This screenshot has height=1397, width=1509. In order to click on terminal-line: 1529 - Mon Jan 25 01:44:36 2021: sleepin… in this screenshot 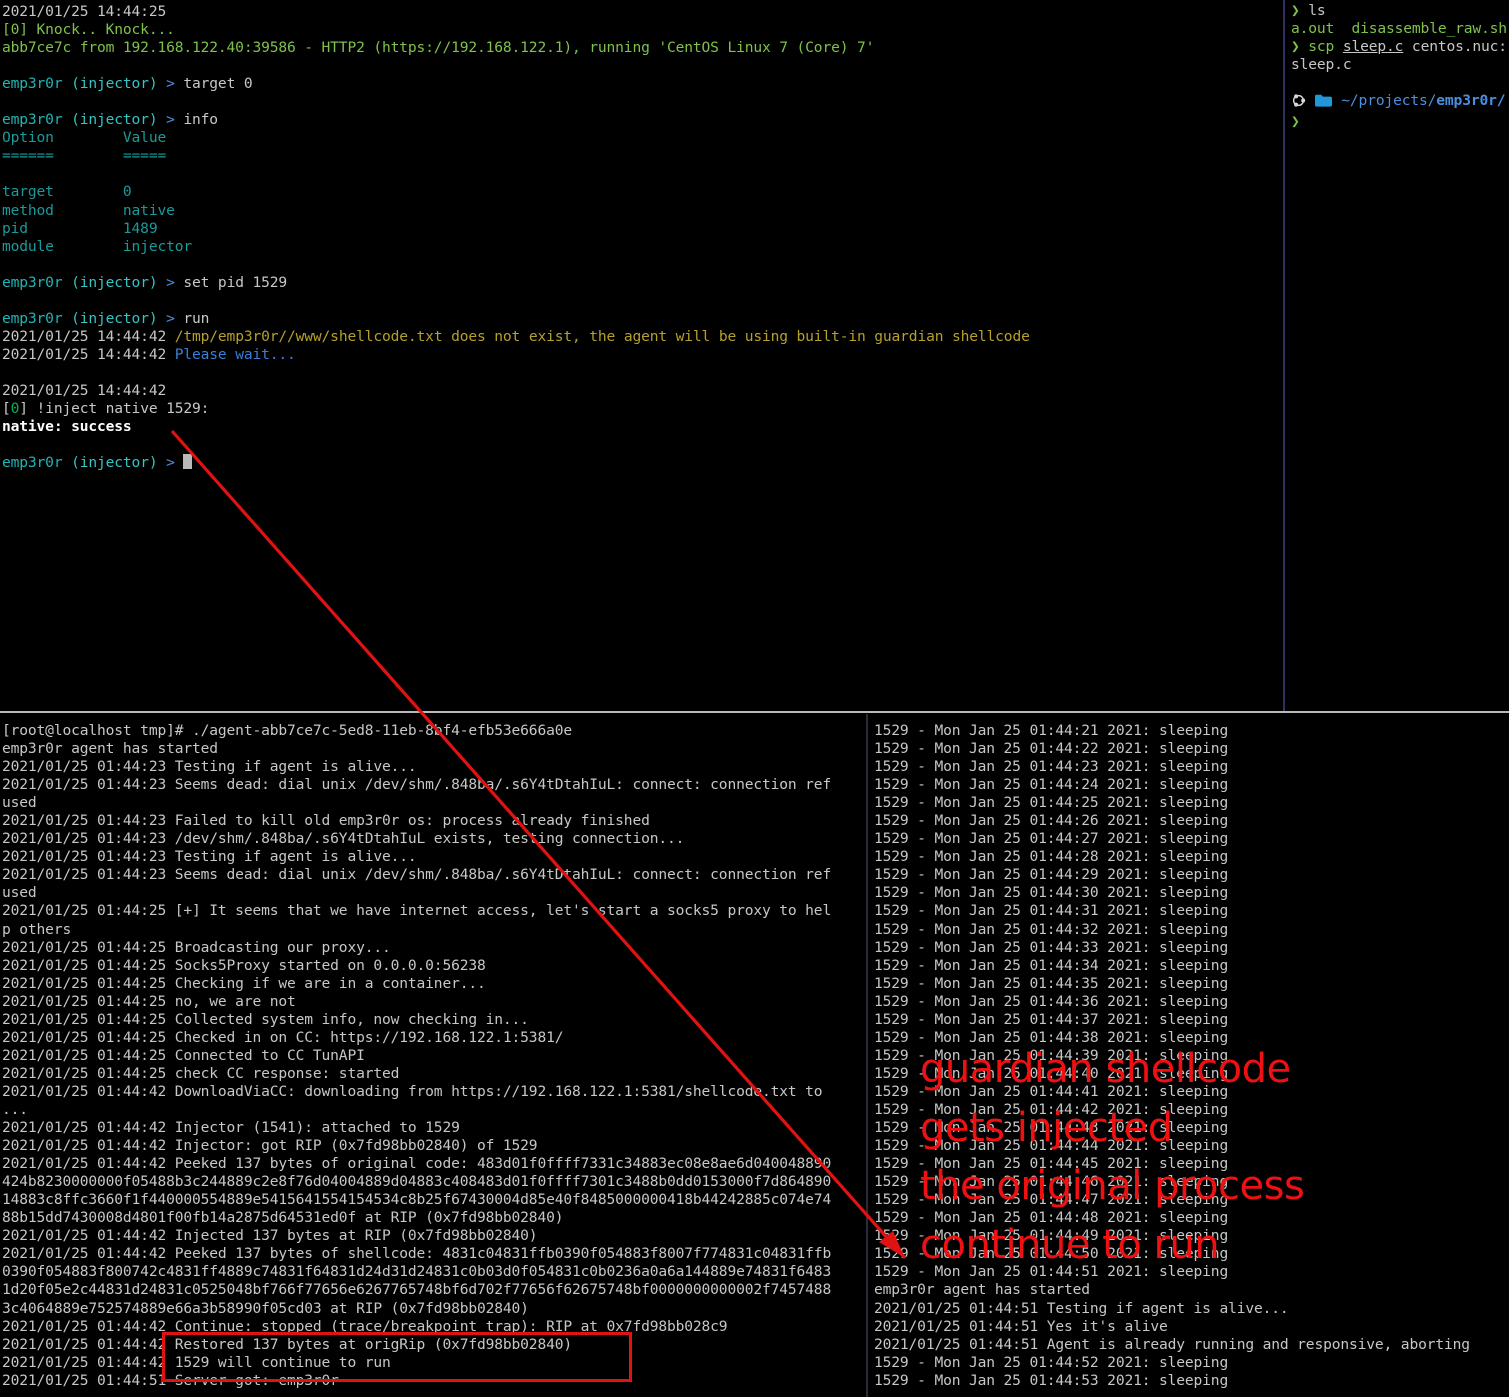, I will do `click(1051, 1001)`.